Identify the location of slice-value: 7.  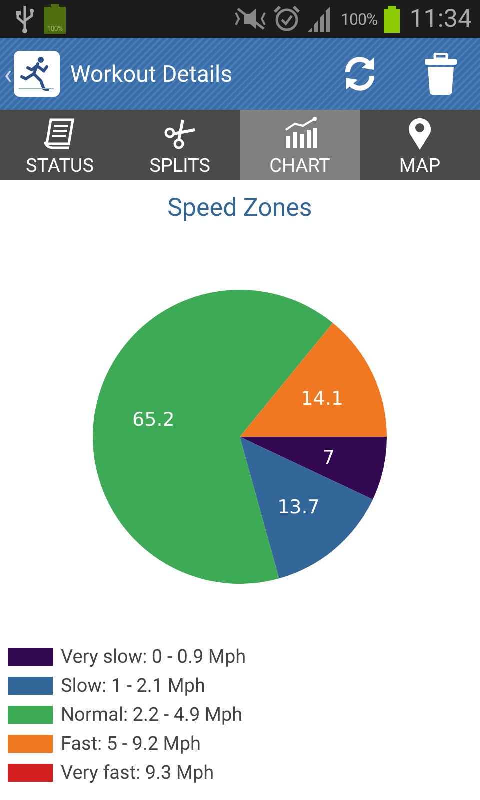
(328, 457).